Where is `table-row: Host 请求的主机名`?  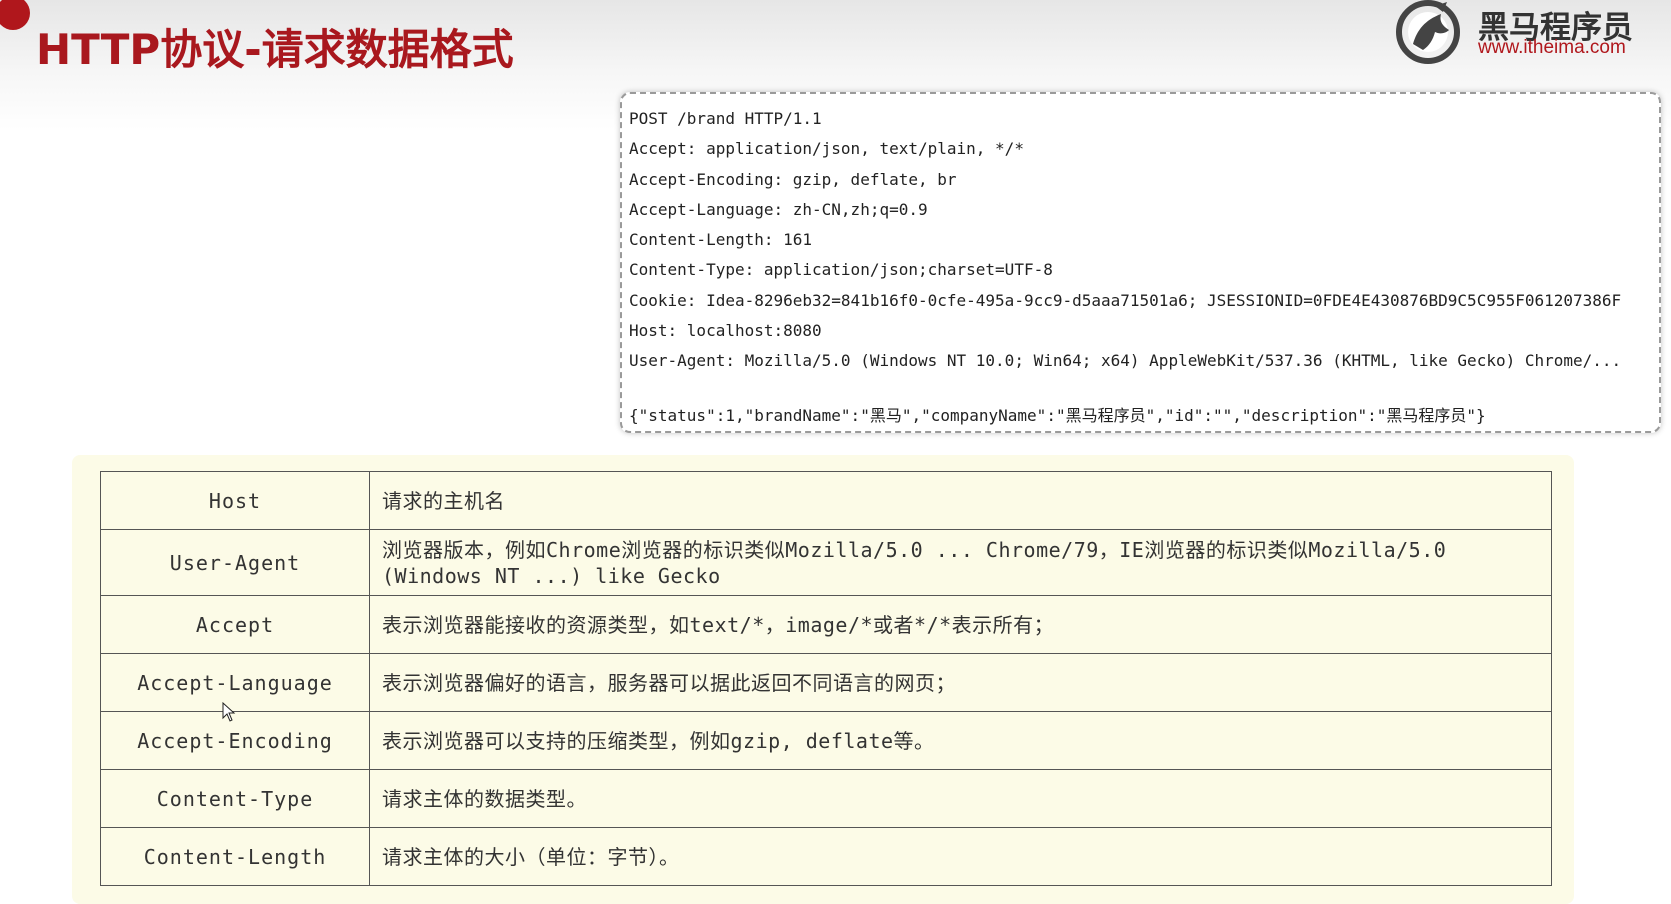
table-row: Host 请求的主机名 is located at coordinates (826, 500).